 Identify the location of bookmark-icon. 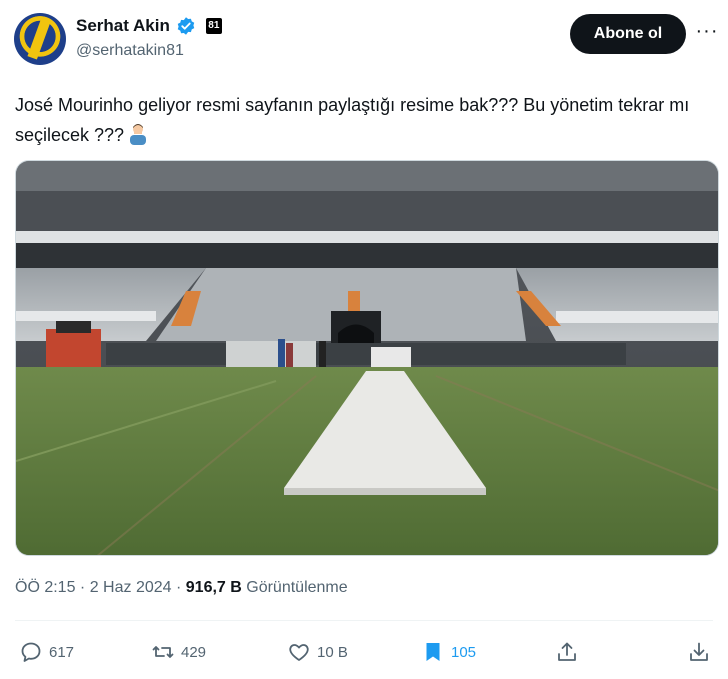
(433, 652).